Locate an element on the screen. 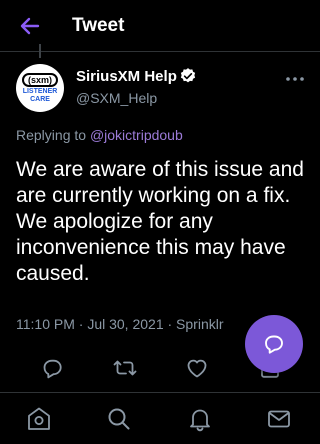 This screenshot has height=444, width=320. thread-connector is located at coordinates (40, 51).